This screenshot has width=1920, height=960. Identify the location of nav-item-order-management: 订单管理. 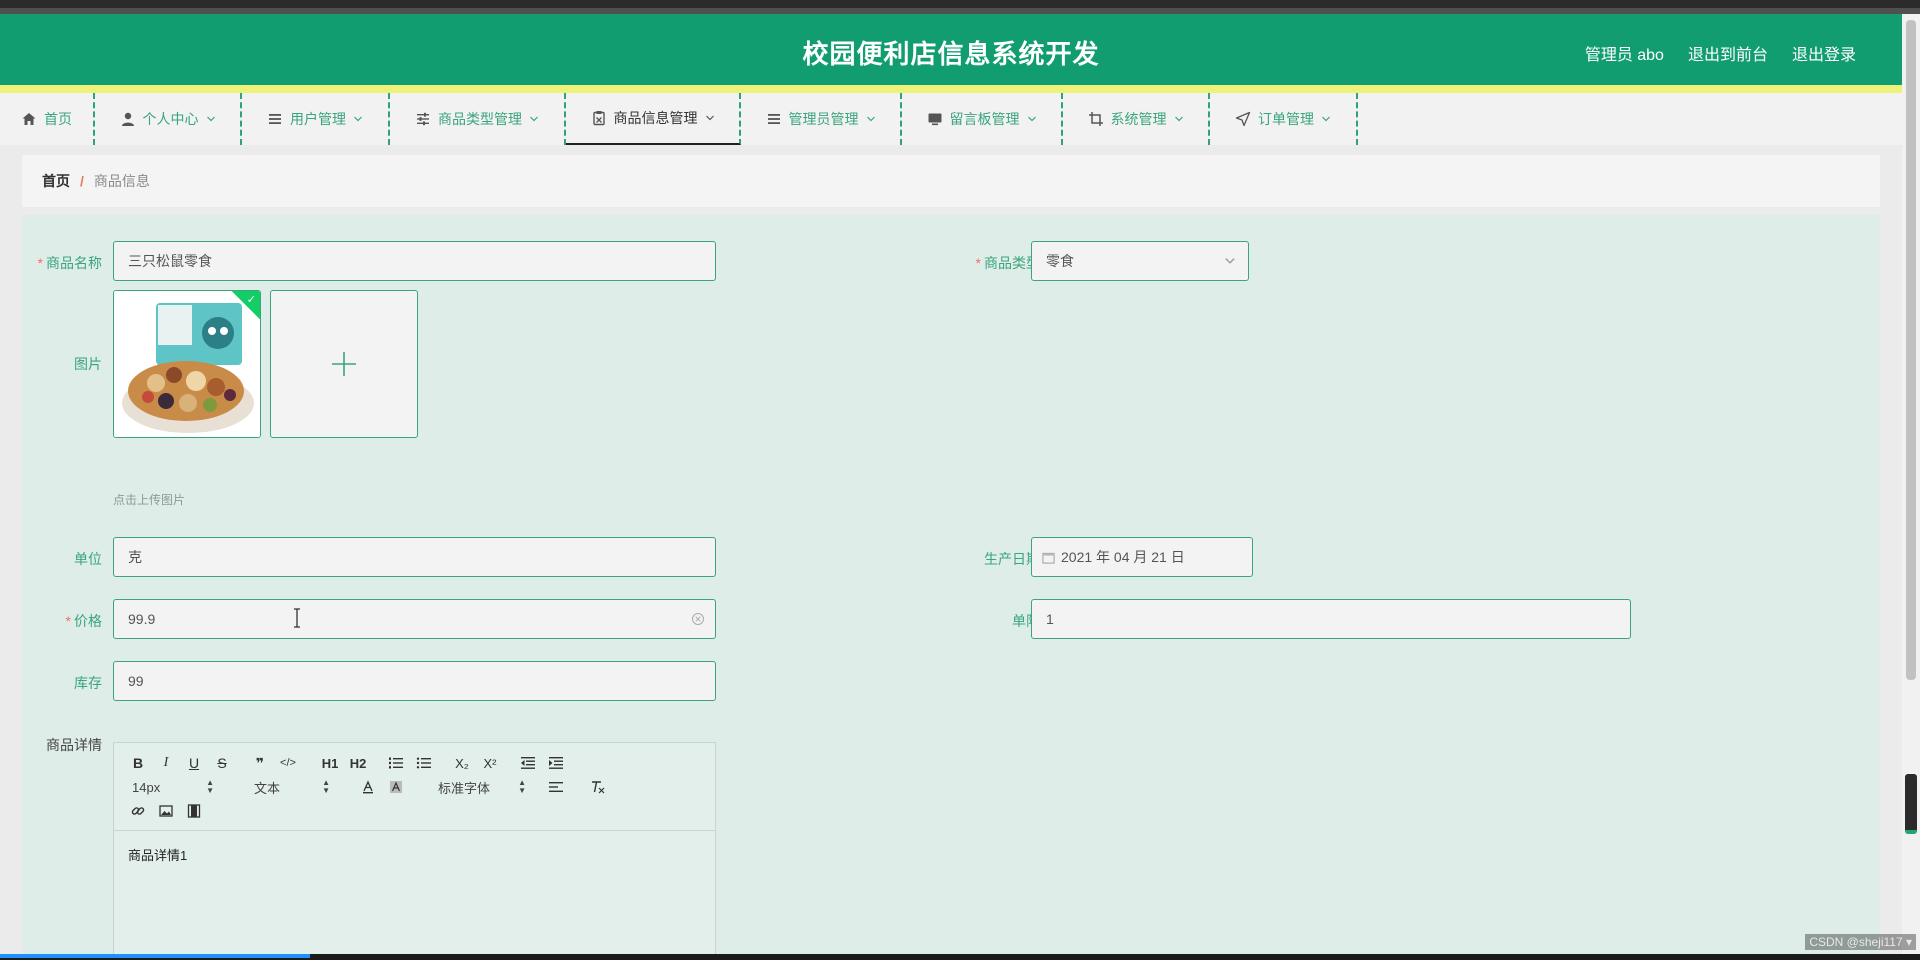
(1284, 119).